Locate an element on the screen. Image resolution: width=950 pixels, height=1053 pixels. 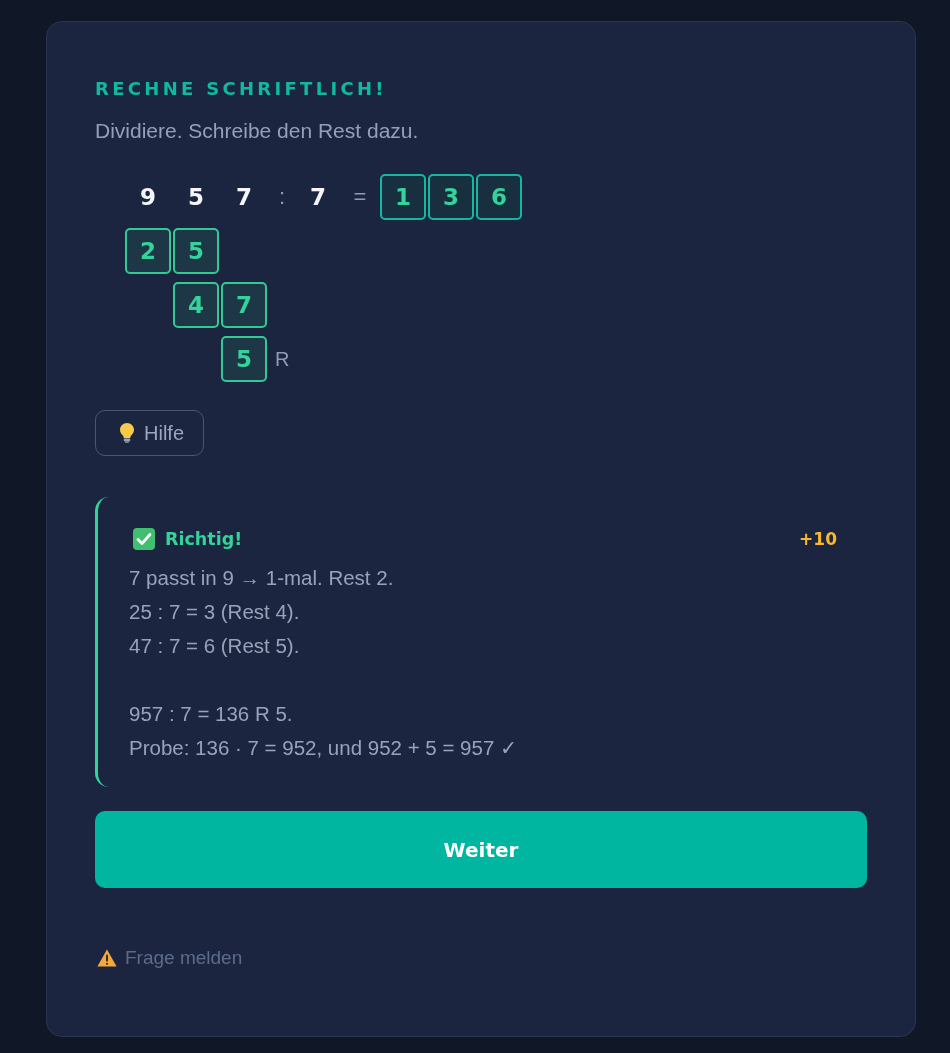
equals-sign: = is located at coordinates (360, 197).